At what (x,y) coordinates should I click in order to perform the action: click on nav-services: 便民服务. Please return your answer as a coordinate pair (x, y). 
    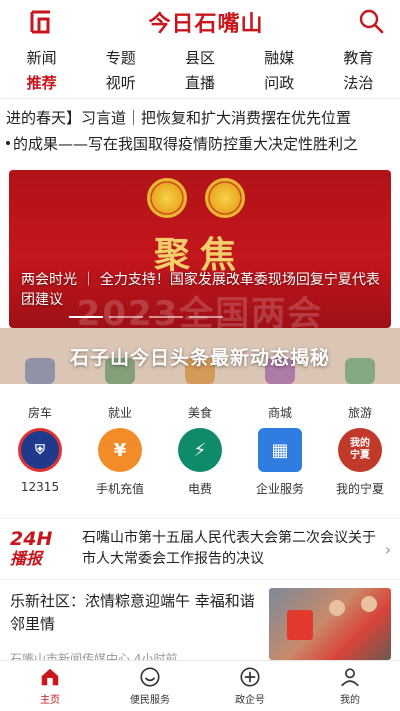
    Looking at the image, I should click on (150, 686).